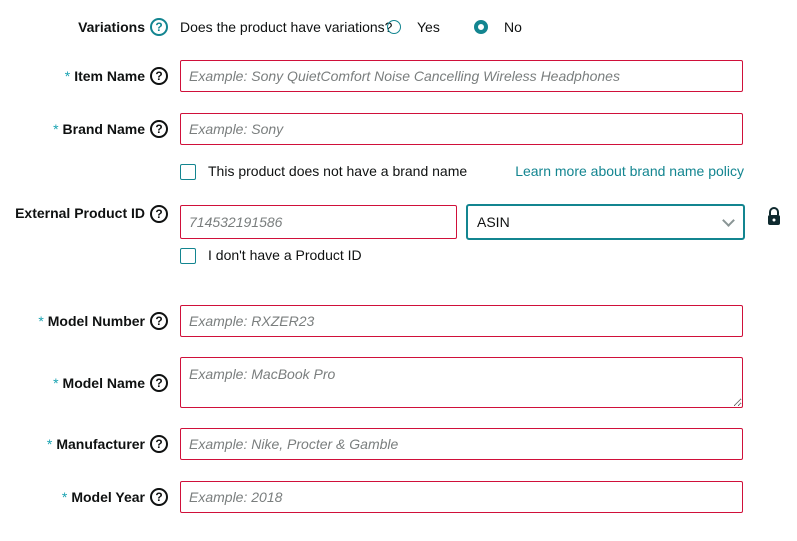 The width and height of the screenshot is (797, 541). Describe the element at coordinates (286, 27) in the screenshot. I see `variations-question: Does the product have variations?` at that location.